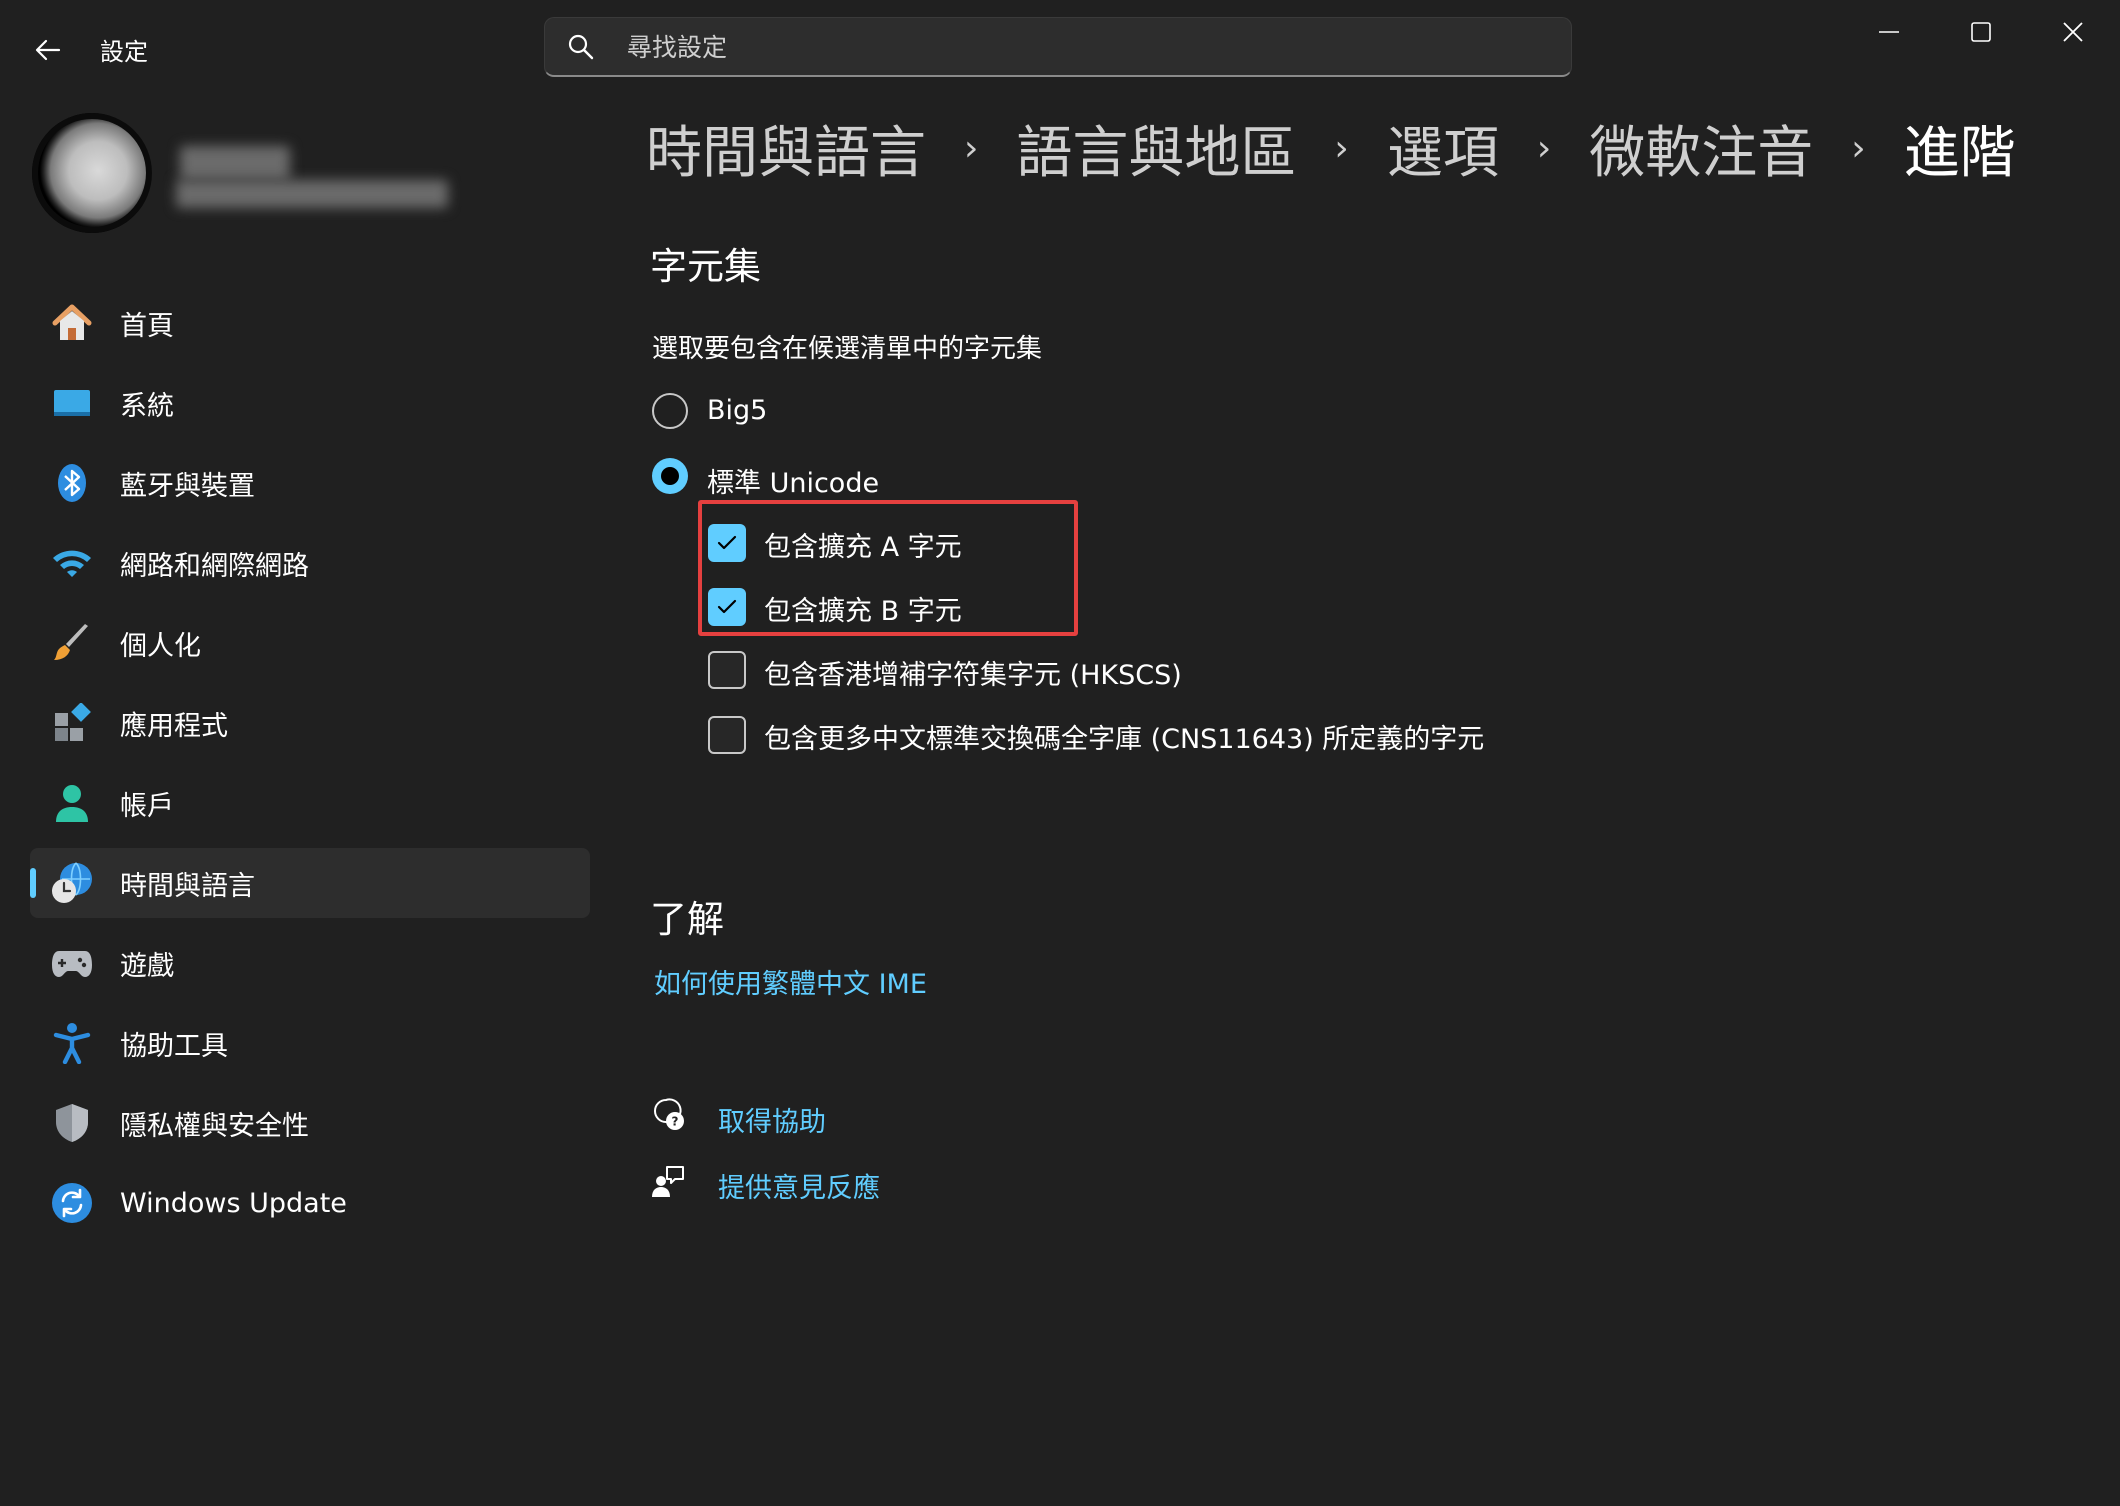  Describe the element at coordinates (670, 411) in the screenshot. I see `big5-radio` at that location.